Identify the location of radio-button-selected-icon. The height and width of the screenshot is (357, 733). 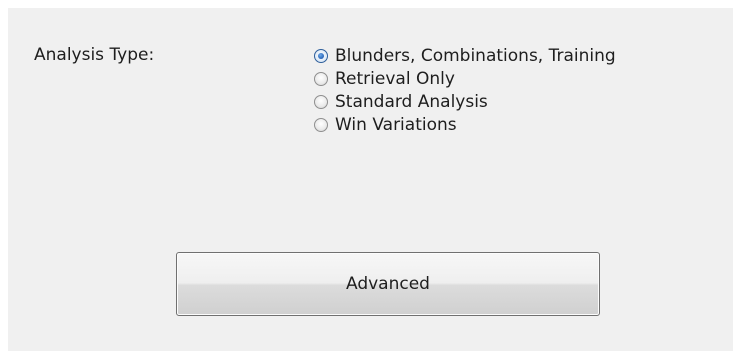
(321, 55).